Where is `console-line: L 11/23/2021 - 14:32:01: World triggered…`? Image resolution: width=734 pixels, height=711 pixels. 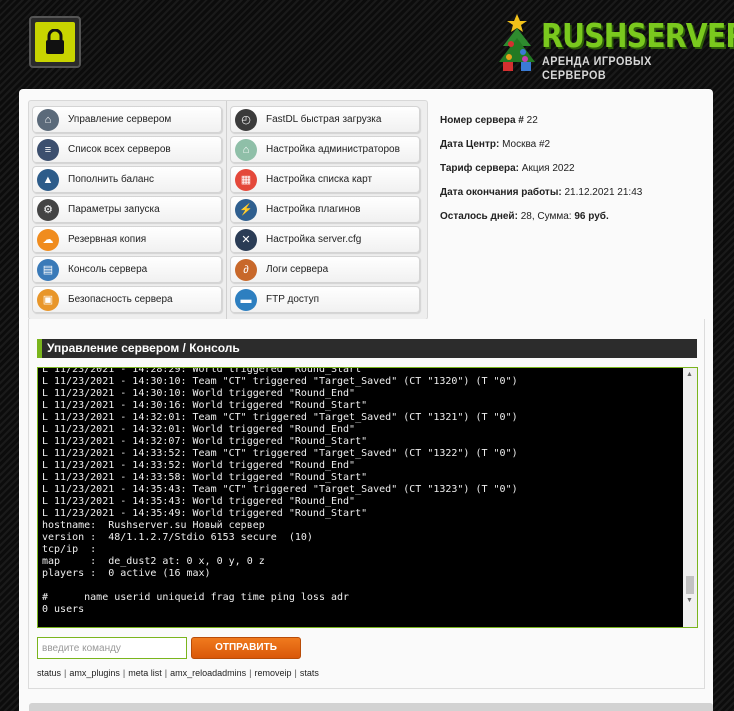 console-line: L 11/23/2021 - 14:32:01: World triggered… is located at coordinates (199, 429).